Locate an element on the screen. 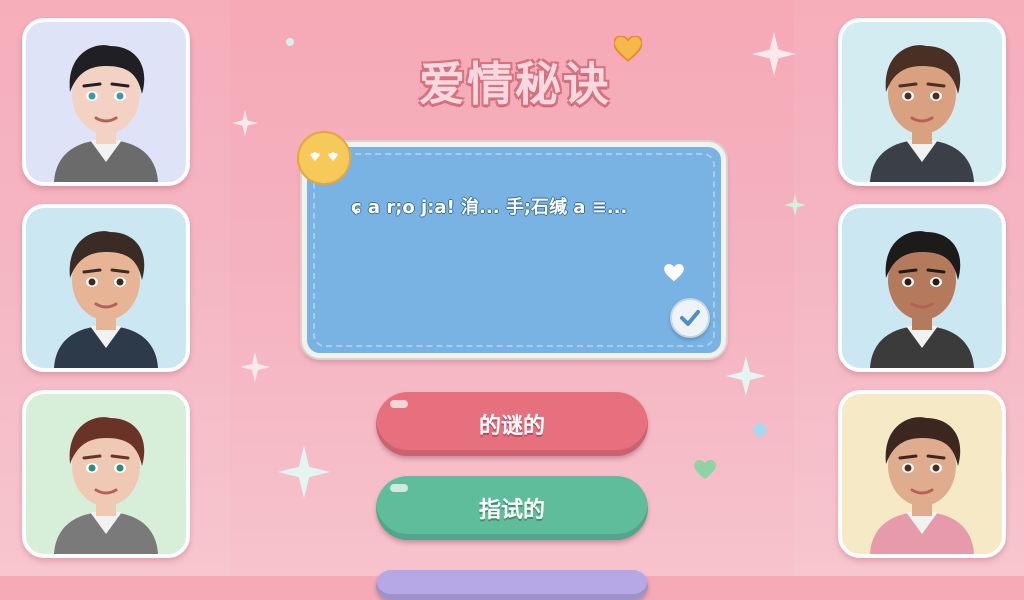 Image resolution: width=1024 pixels, height=600 pixels. confirm-button is located at coordinates (690, 318).